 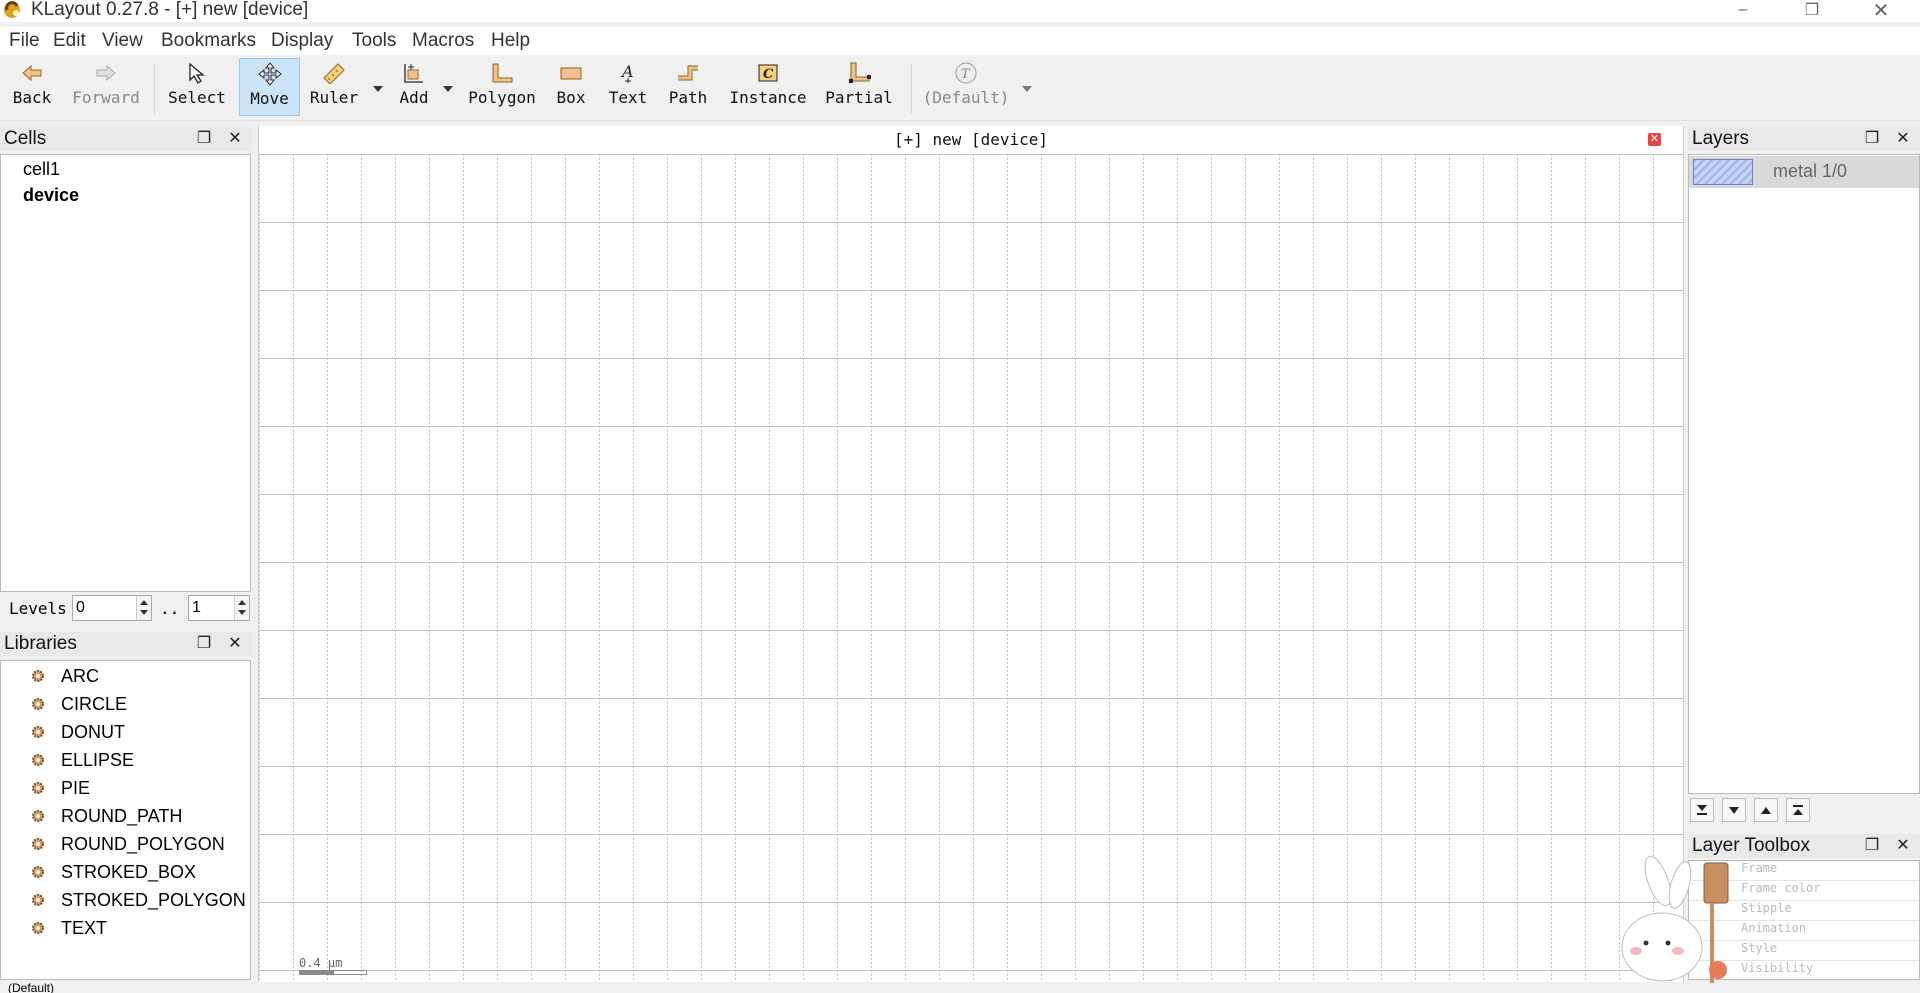 What do you see at coordinates (31, 988) in the screenshot?
I see `status-default: (Default)` at bounding box center [31, 988].